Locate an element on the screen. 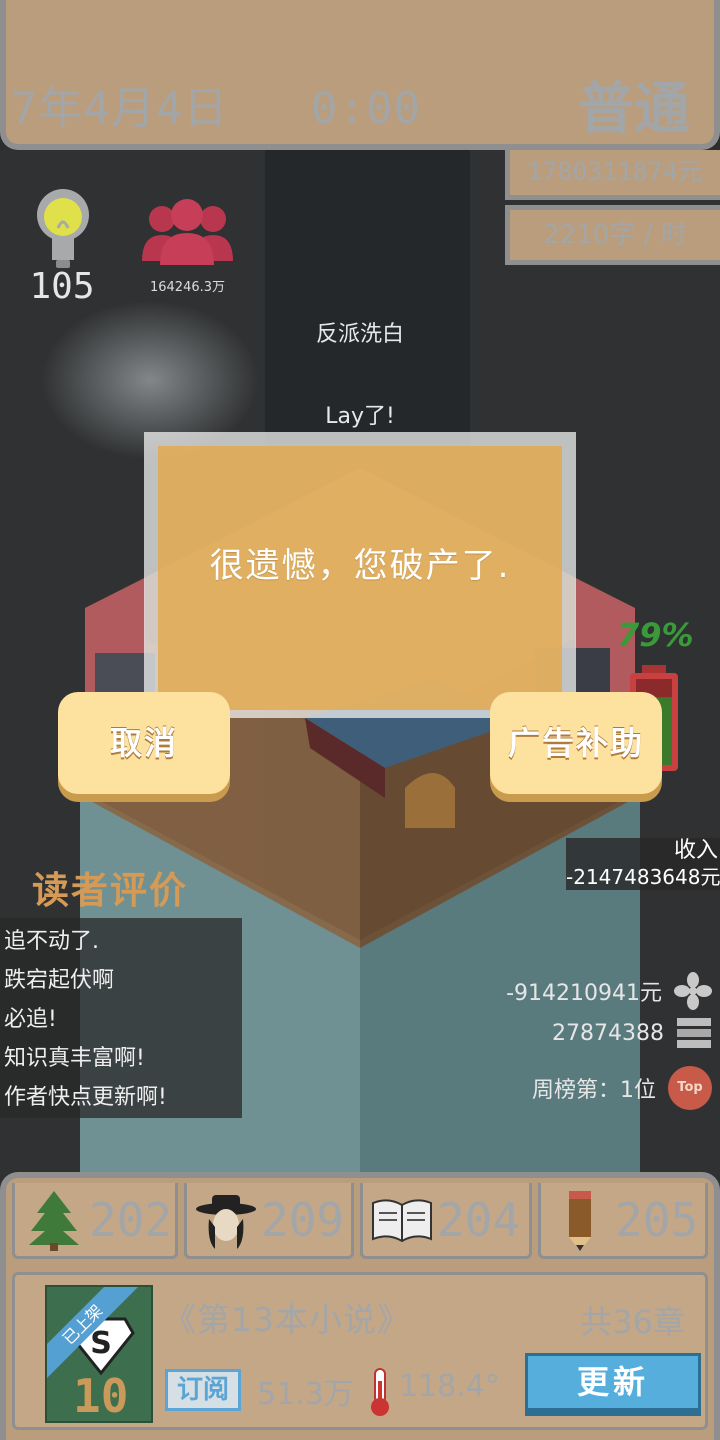  thermometer-icon is located at coordinates (380, 1392).